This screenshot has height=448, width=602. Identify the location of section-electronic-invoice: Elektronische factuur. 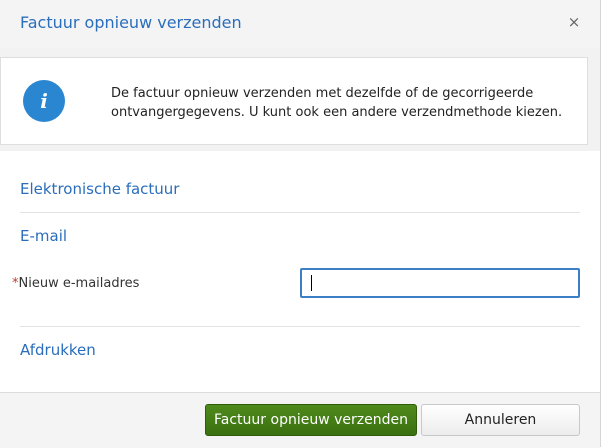
(99, 189).